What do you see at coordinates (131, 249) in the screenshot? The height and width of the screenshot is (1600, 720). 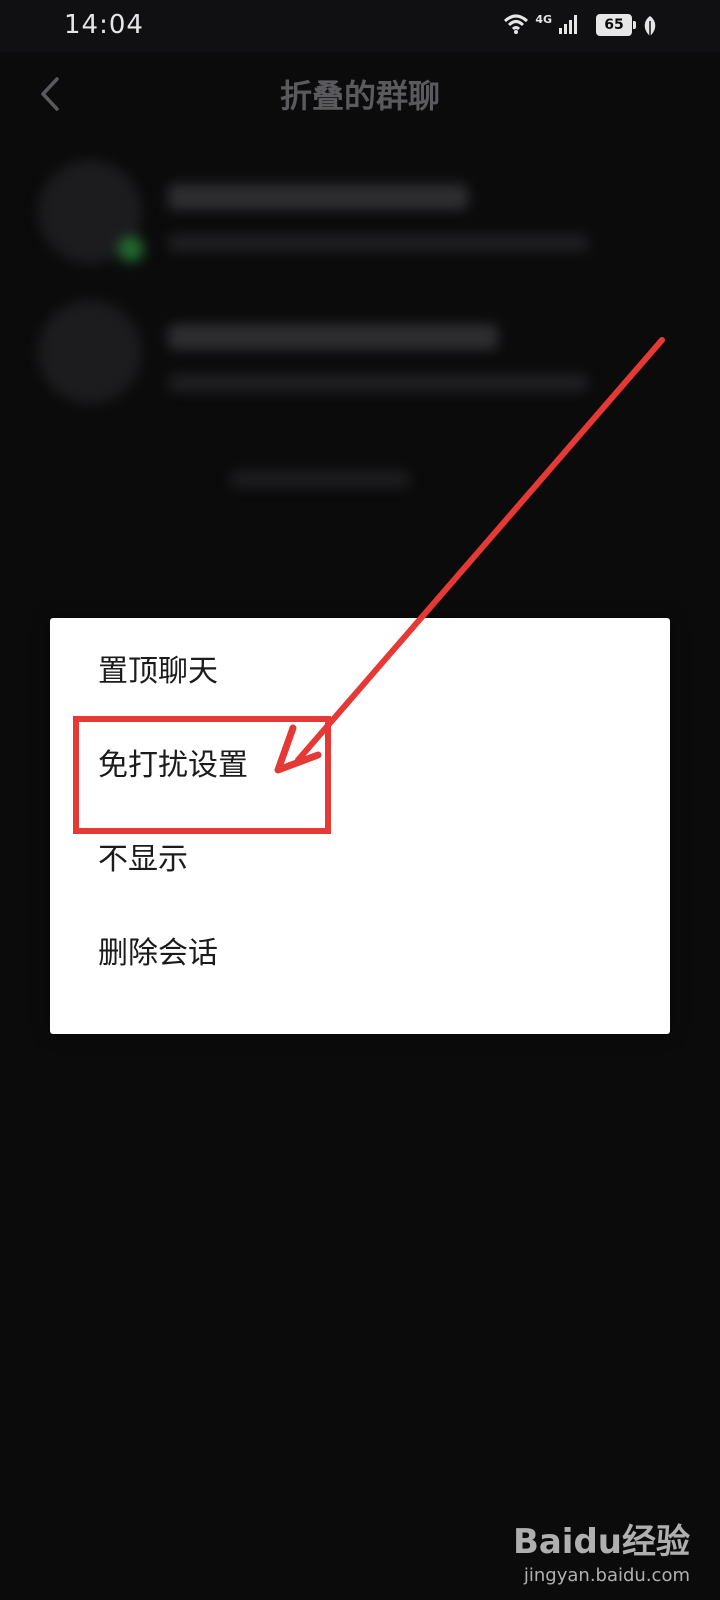 I see `online-dot-icon` at bounding box center [131, 249].